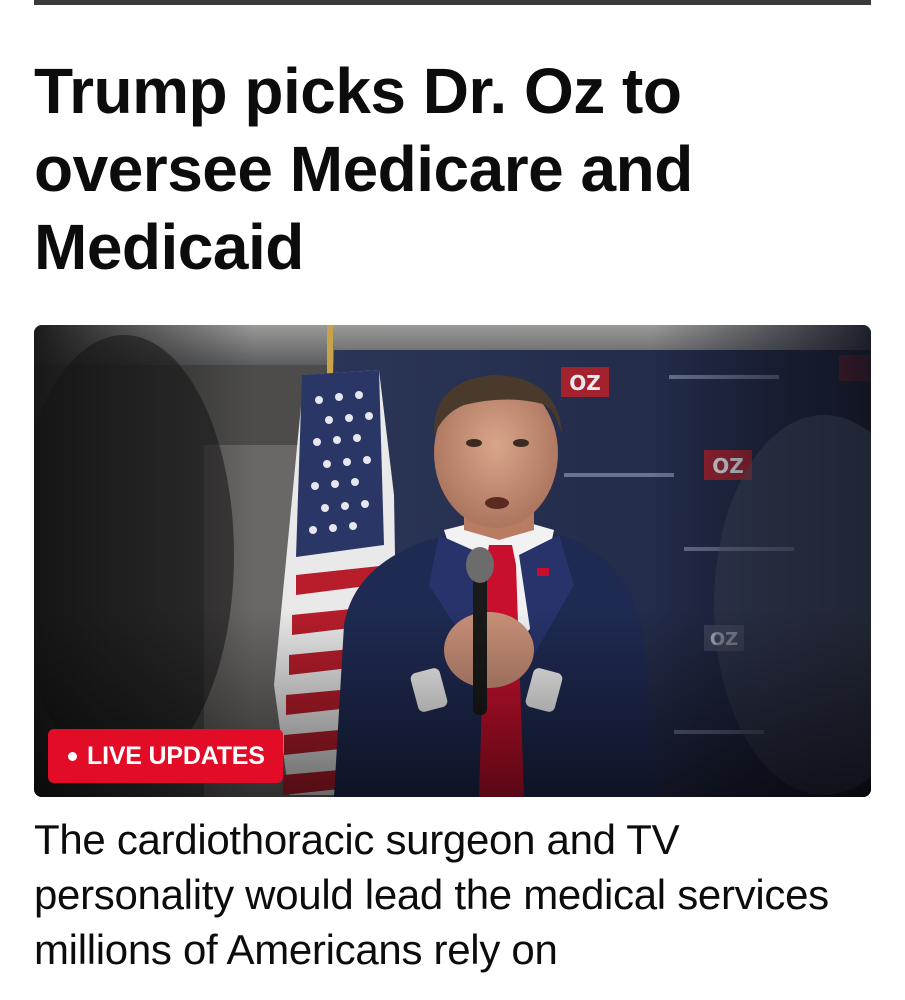 The image size is (905, 1000). I want to click on live-dot-icon, so click(72, 756).